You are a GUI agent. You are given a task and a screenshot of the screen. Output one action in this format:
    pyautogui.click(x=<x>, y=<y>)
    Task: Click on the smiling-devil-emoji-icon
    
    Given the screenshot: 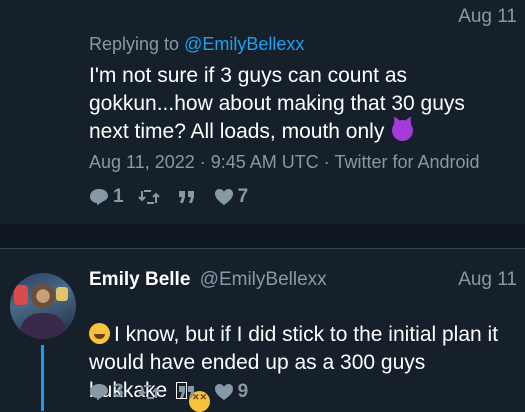 What is the action you would take?
    pyautogui.click(x=403, y=130)
    